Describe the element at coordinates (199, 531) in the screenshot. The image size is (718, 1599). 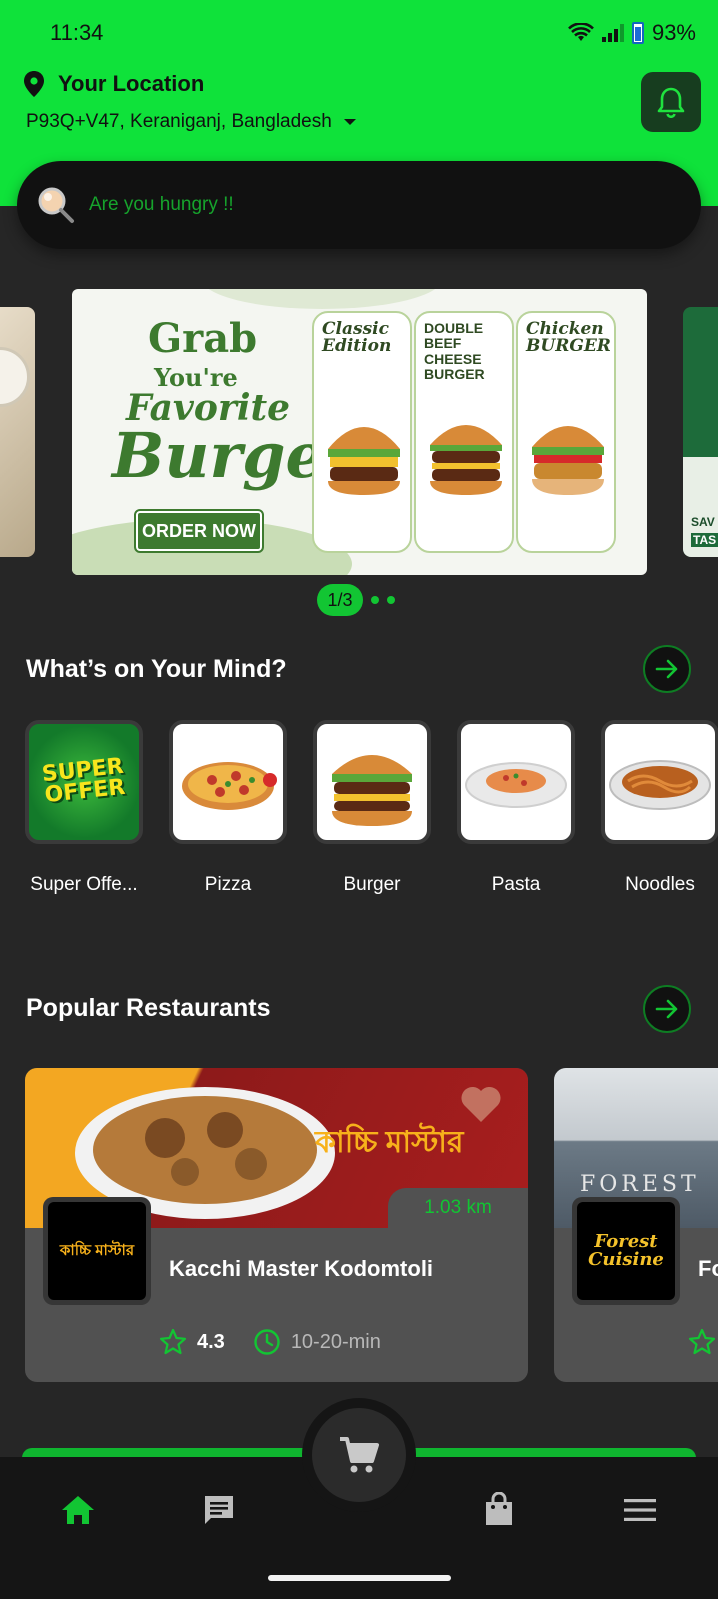
I see `order-now-button: ORDER NOW` at that location.